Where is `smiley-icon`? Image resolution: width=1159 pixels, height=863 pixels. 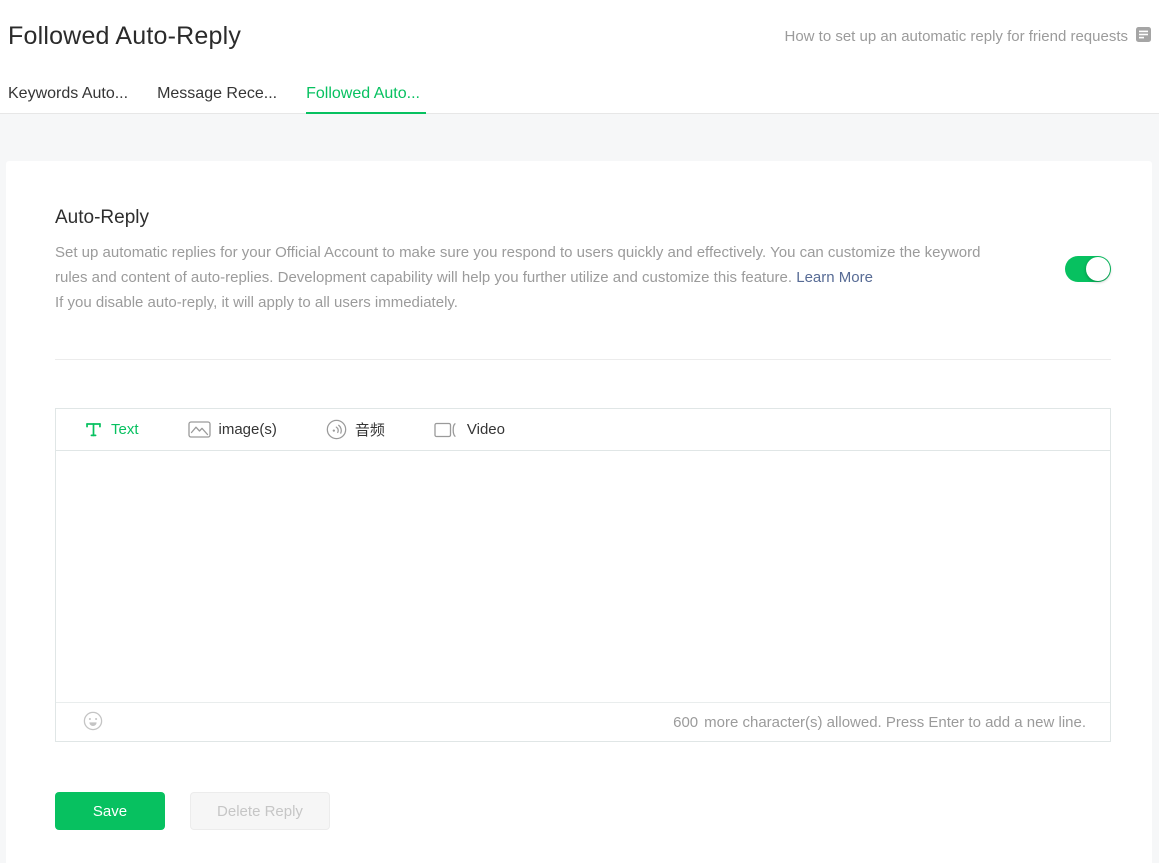 smiley-icon is located at coordinates (93, 722).